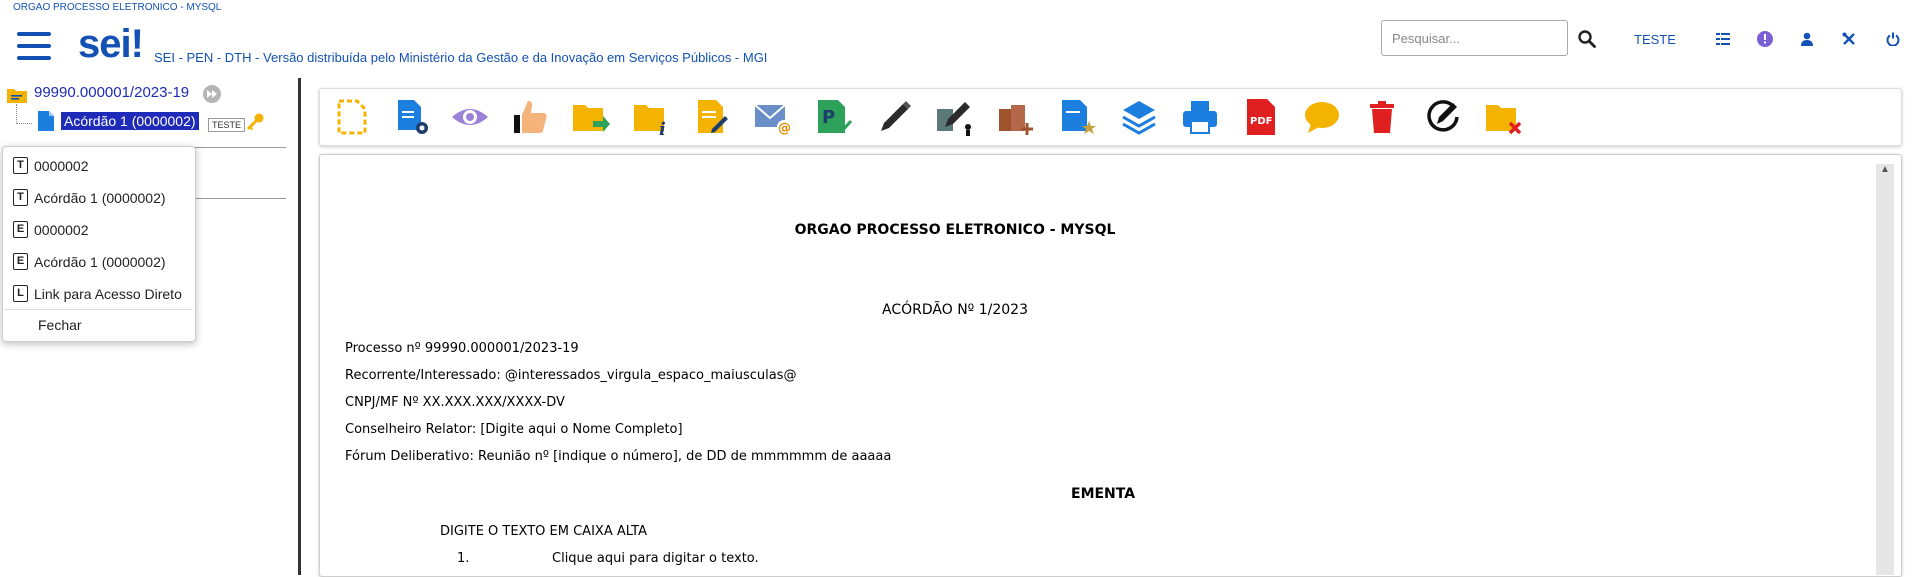 Image resolution: width=1913 pixels, height=577 pixels. I want to click on viewer-scrollbar, so click(1885, 369).